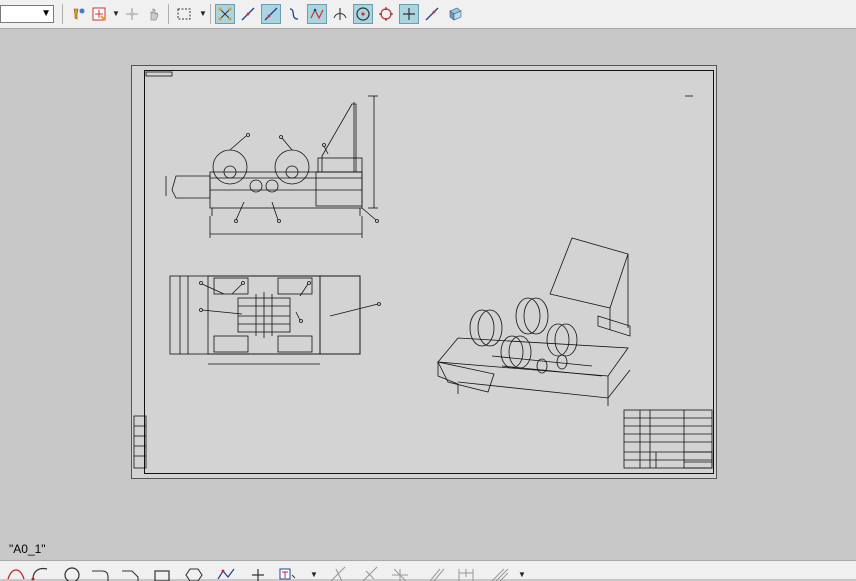  I want to click on crosshair-icon, so click(409, 14).